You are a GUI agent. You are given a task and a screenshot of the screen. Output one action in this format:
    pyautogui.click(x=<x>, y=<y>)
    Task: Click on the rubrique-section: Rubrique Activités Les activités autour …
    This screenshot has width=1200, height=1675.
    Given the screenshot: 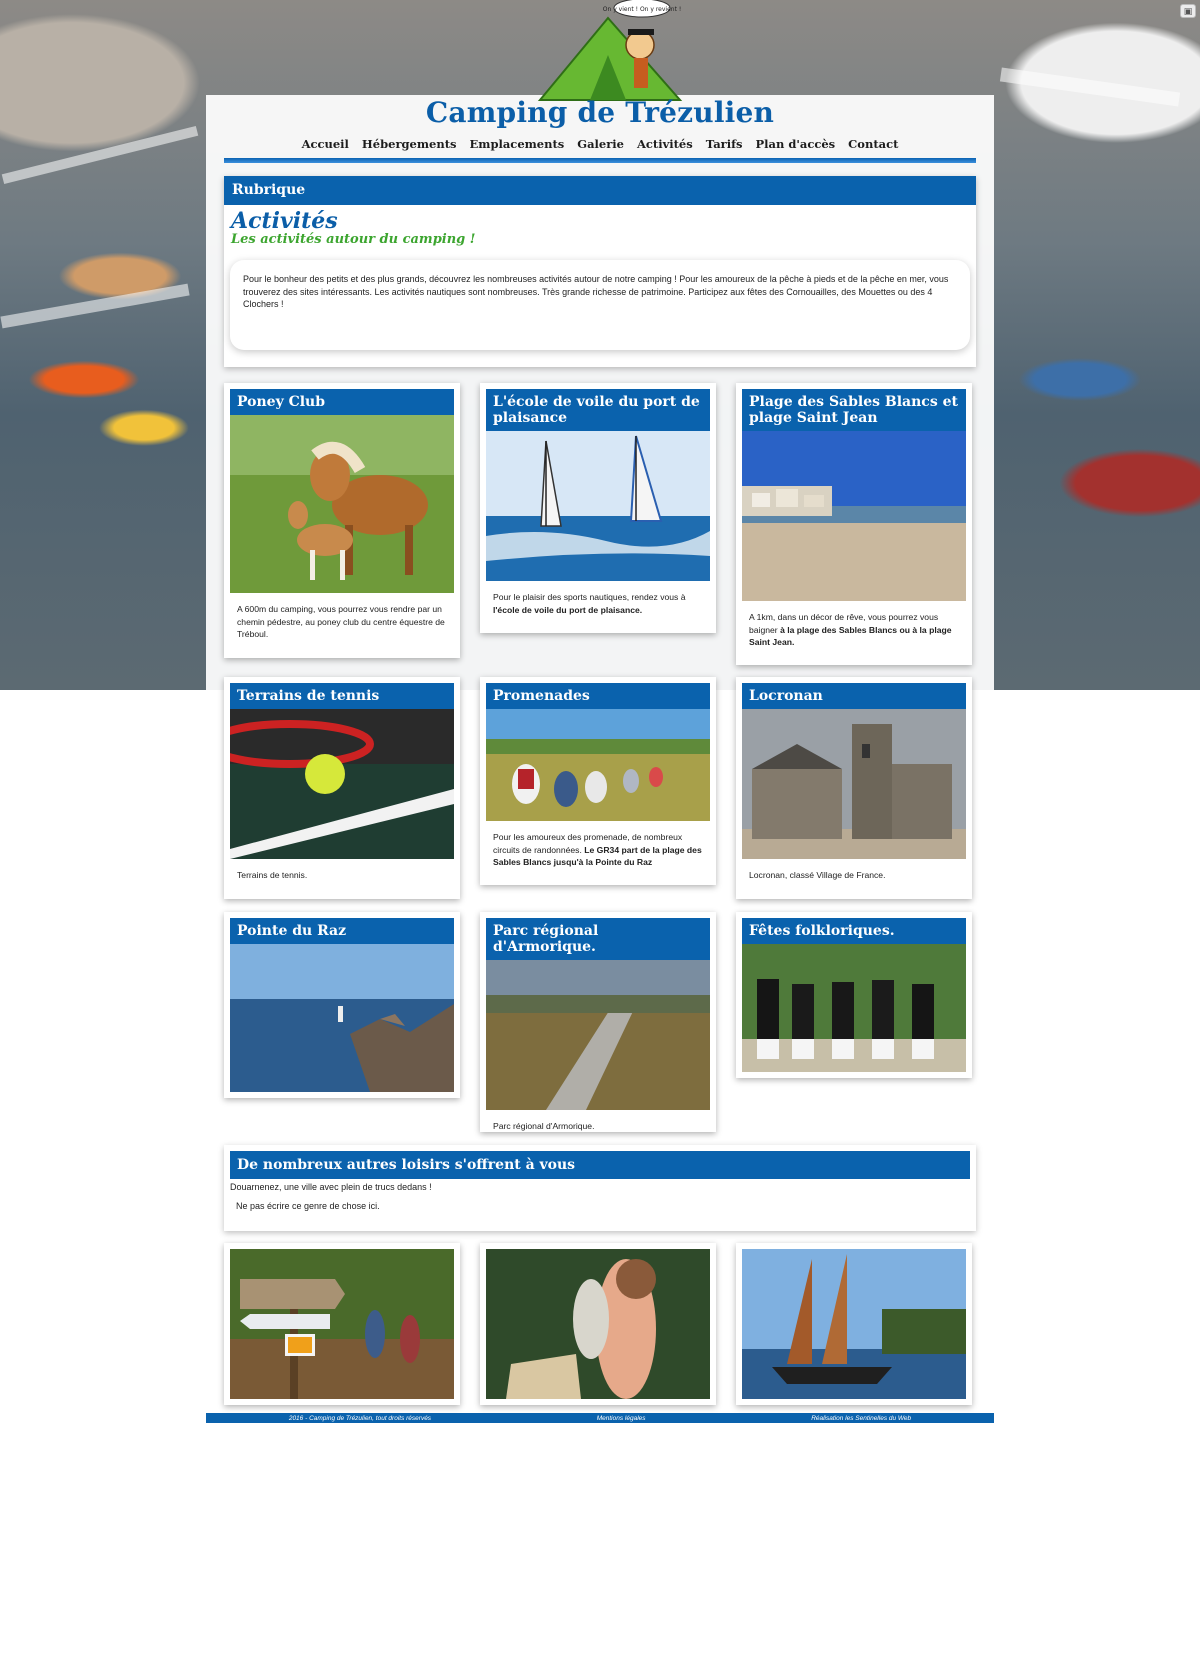 What is the action you would take?
    pyautogui.click(x=600, y=271)
    